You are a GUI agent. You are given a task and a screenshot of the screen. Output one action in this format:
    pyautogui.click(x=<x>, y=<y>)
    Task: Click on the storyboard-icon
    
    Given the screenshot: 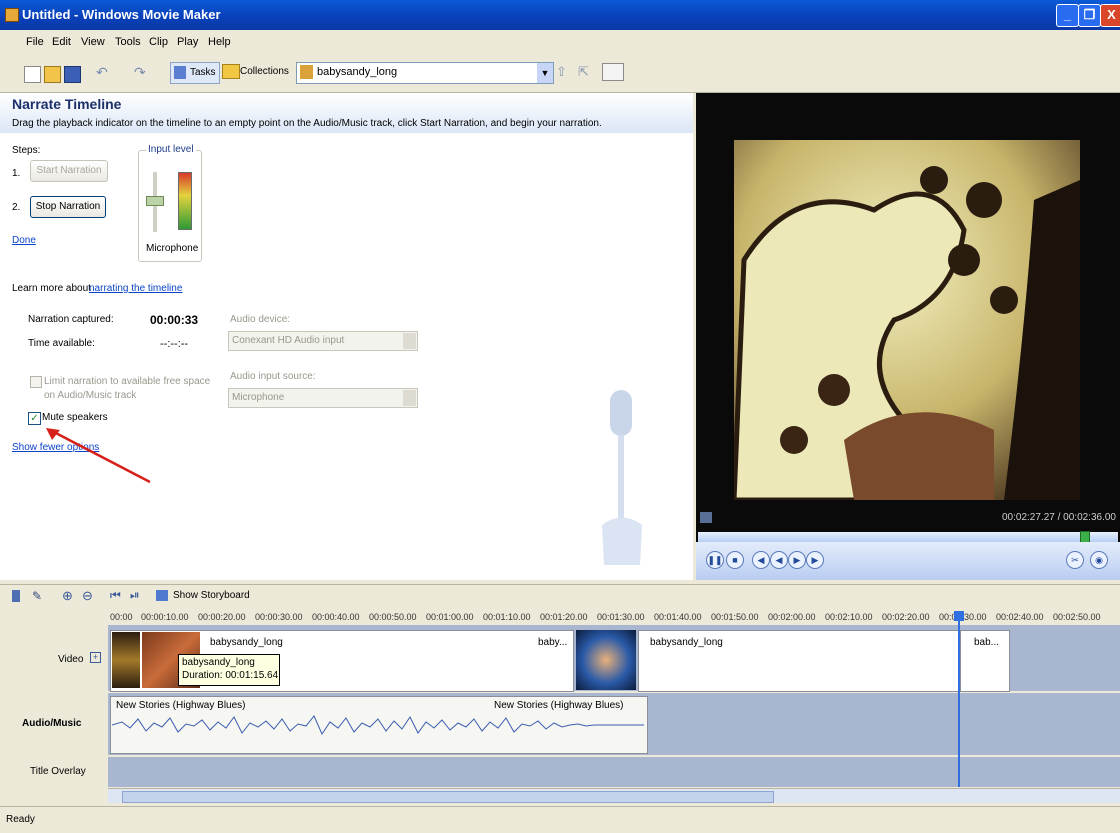 What is the action you would take?
    pyautogui.click(x=162, y=595)
    